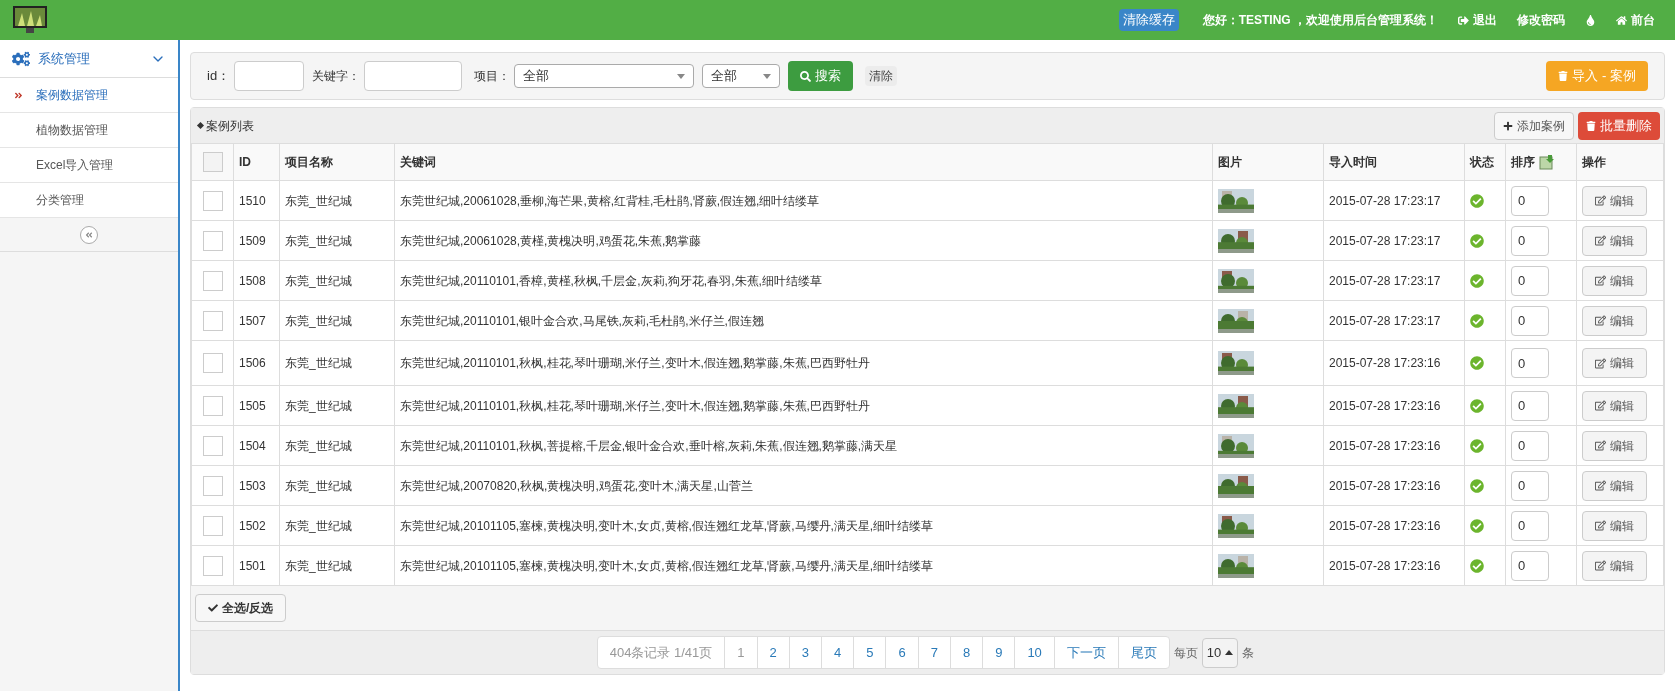  What do you see at coordinates (1034, 652) in the screenshot?
I see `page-link: 10` at bounding box center [1034, 652].